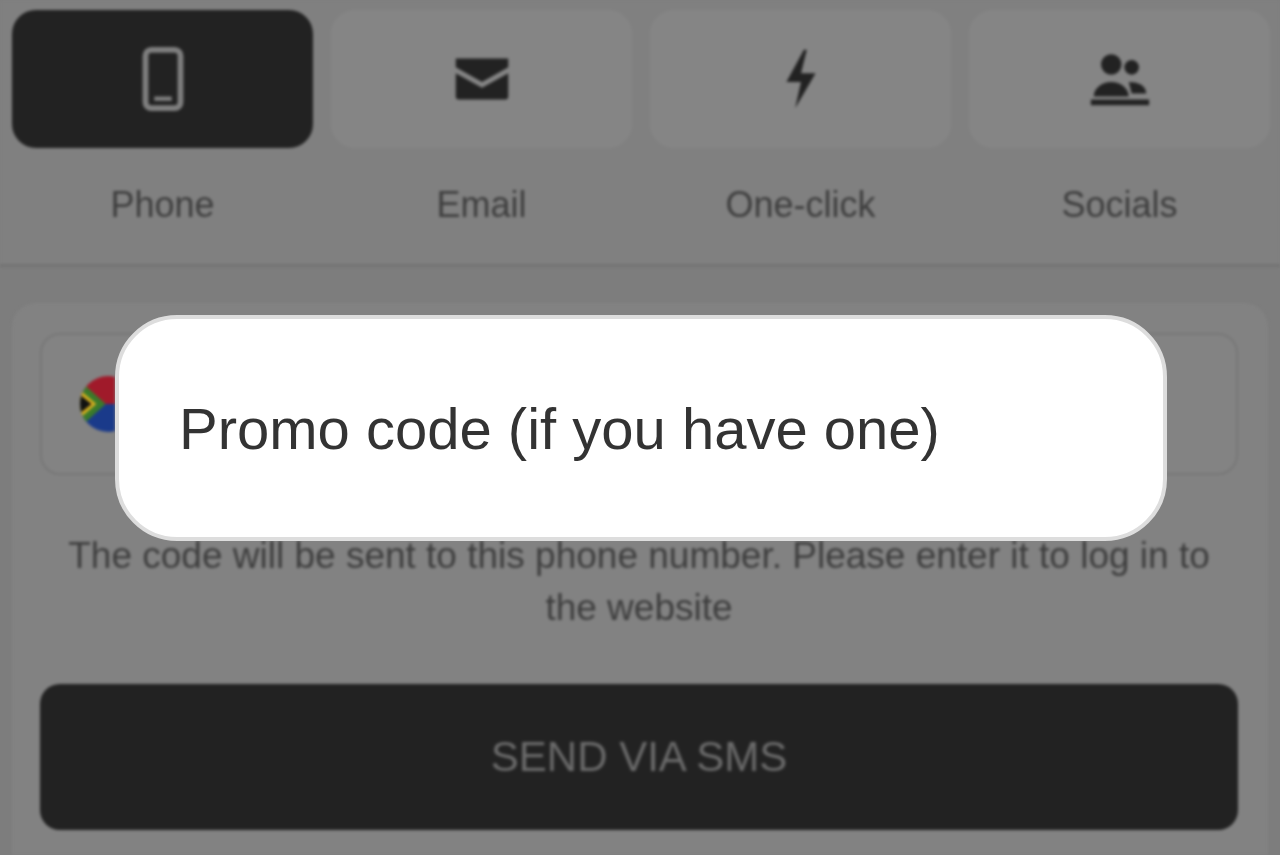 The width and height of the screenshot is (1280, 855). I want to click on tab-label: One-click, so click(800, 205).